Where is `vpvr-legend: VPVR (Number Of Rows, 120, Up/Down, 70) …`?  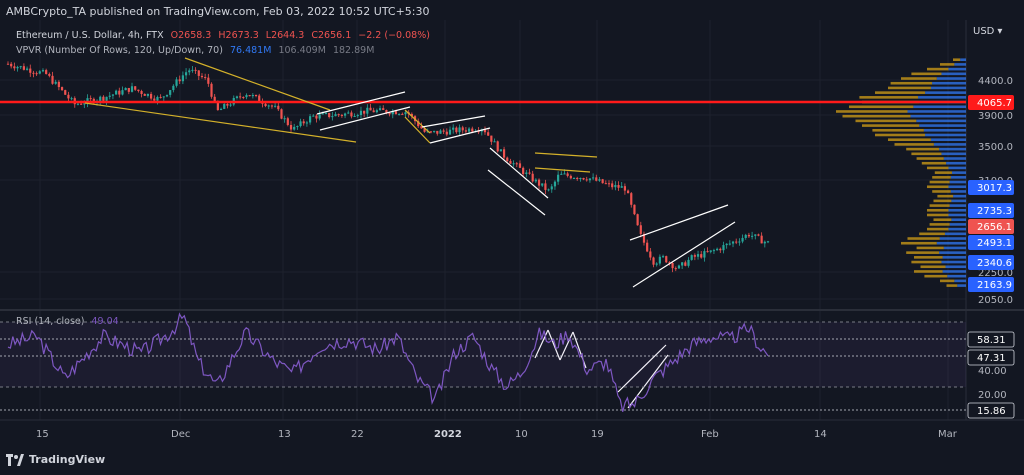 vpvr-legend: VPVR (Number Of Rows, 120, Up/Down, 70) … is located at coordinates (197, 50).